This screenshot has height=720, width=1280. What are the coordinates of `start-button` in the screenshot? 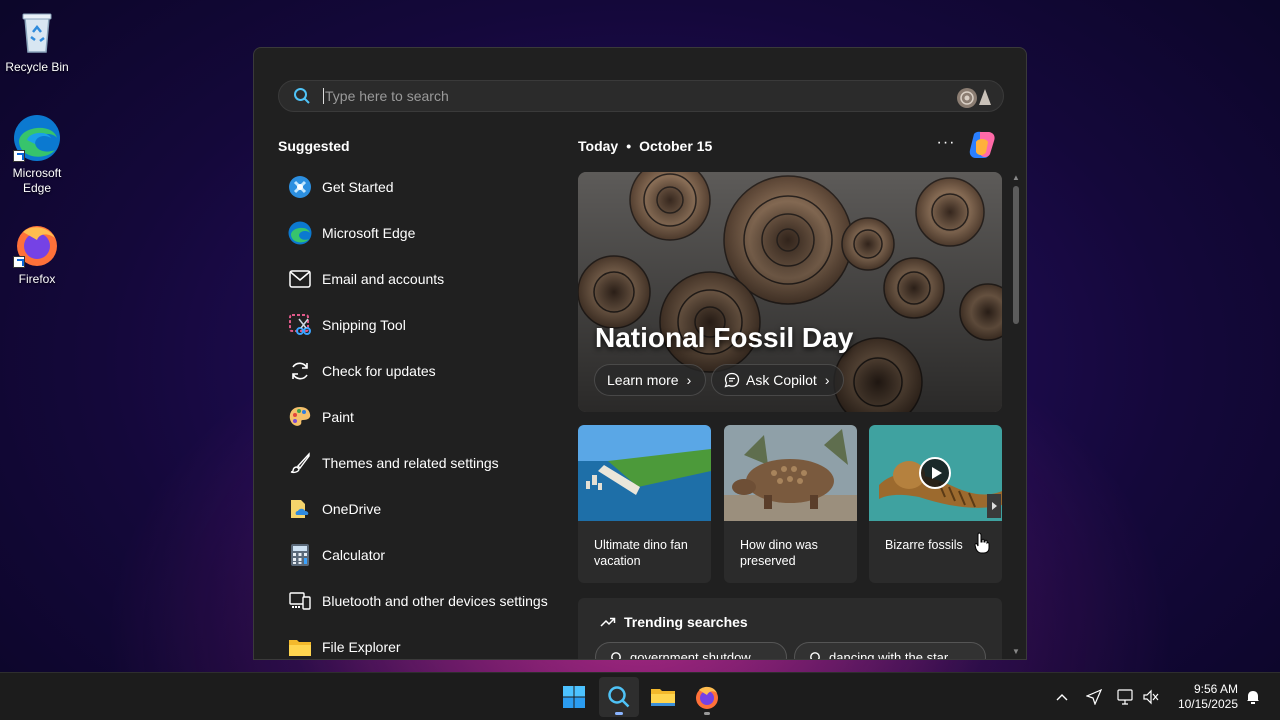 It's located at (574, 697).